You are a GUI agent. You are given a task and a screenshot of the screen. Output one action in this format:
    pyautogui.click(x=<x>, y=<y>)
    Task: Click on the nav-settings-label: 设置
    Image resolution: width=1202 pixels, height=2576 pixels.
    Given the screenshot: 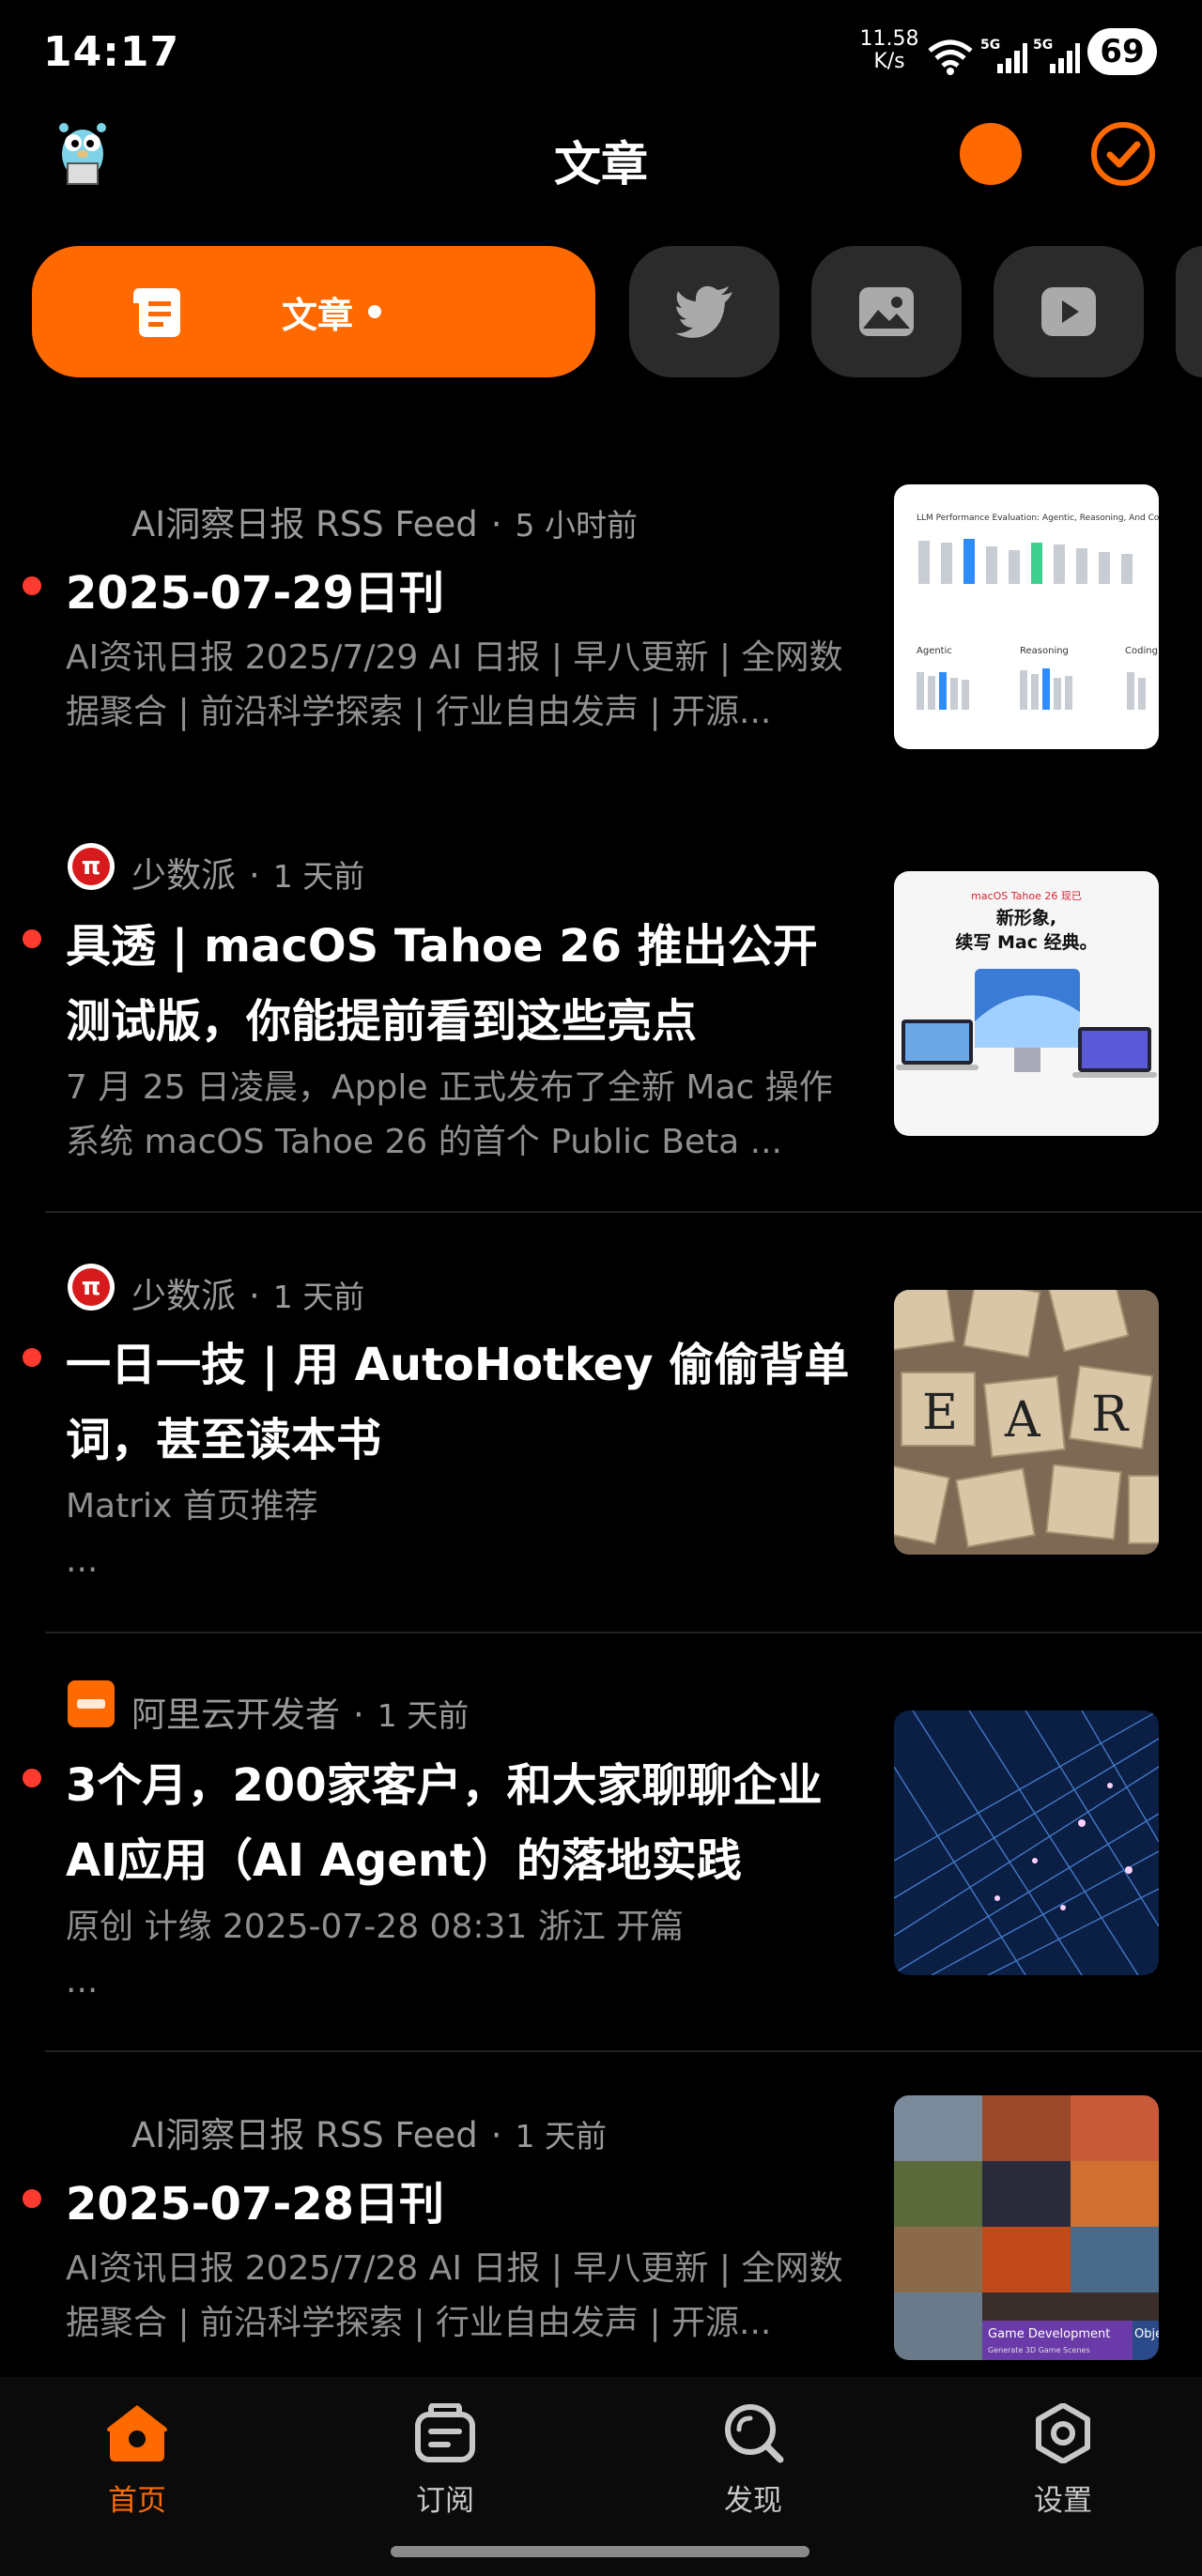 What is the action you would take?
    pyautogui.click(x=1063, y=2501)
    